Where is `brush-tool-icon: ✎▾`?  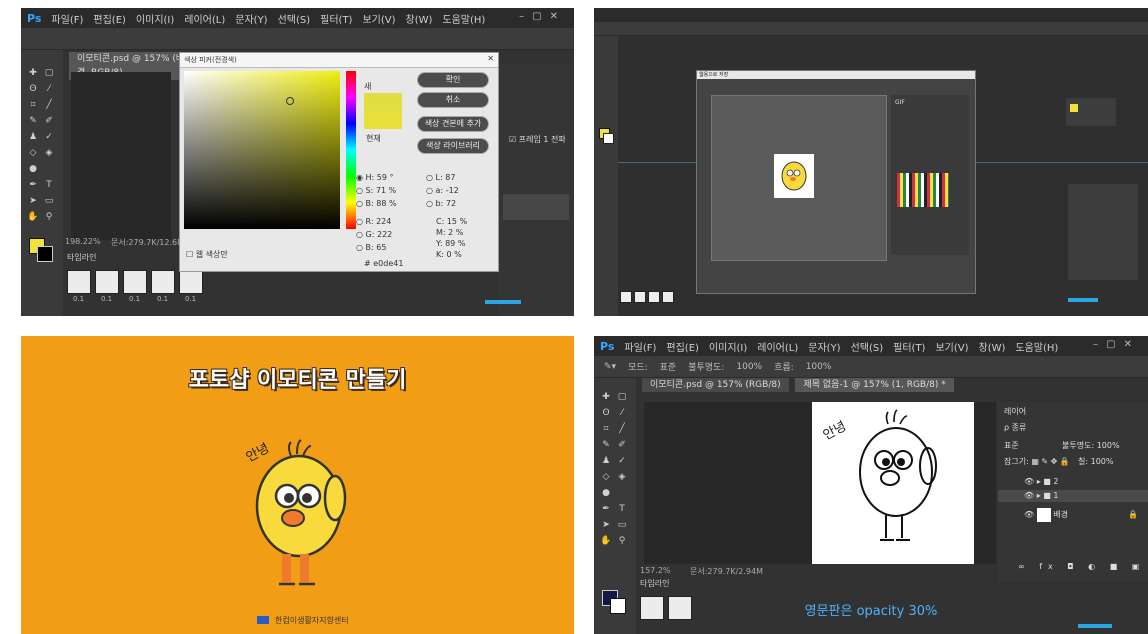
brush-tool-icon: ✎▾ is located at coordinates (610, 367).